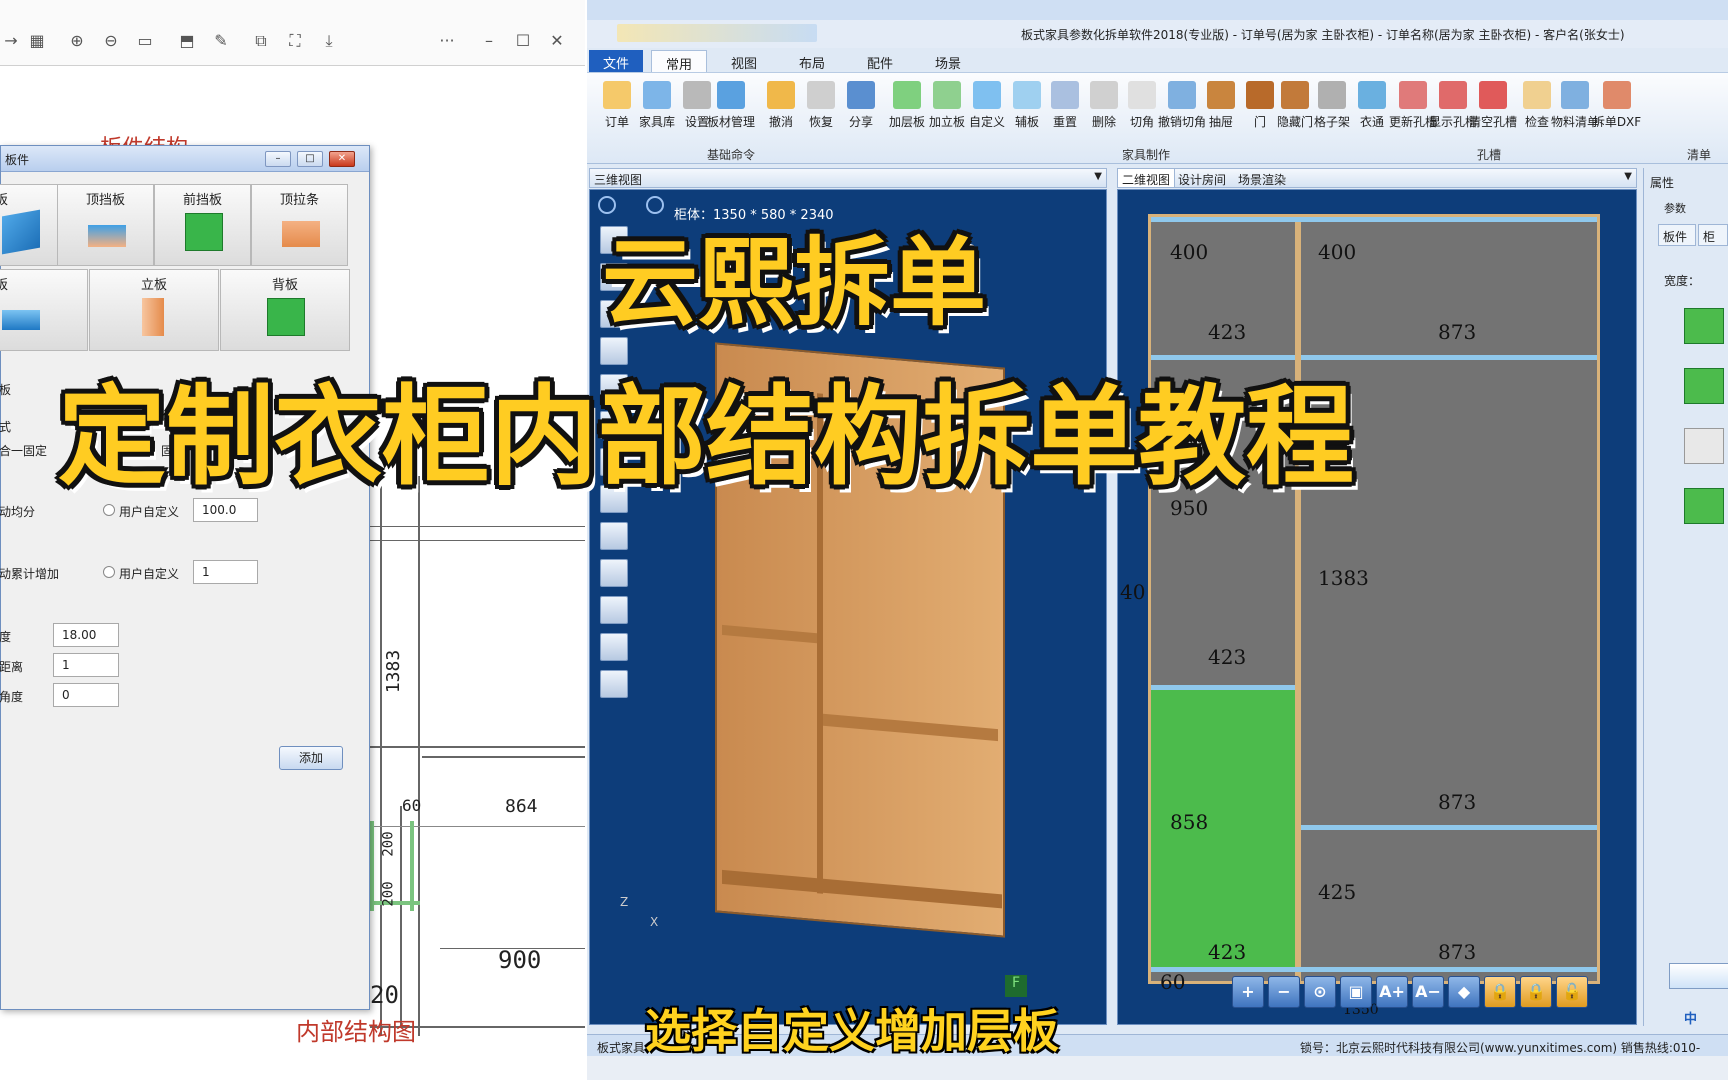 This screenshot has height=1080, width=1728. I want to click on ribbon-button-19: 衣通, so click(1372, 105).